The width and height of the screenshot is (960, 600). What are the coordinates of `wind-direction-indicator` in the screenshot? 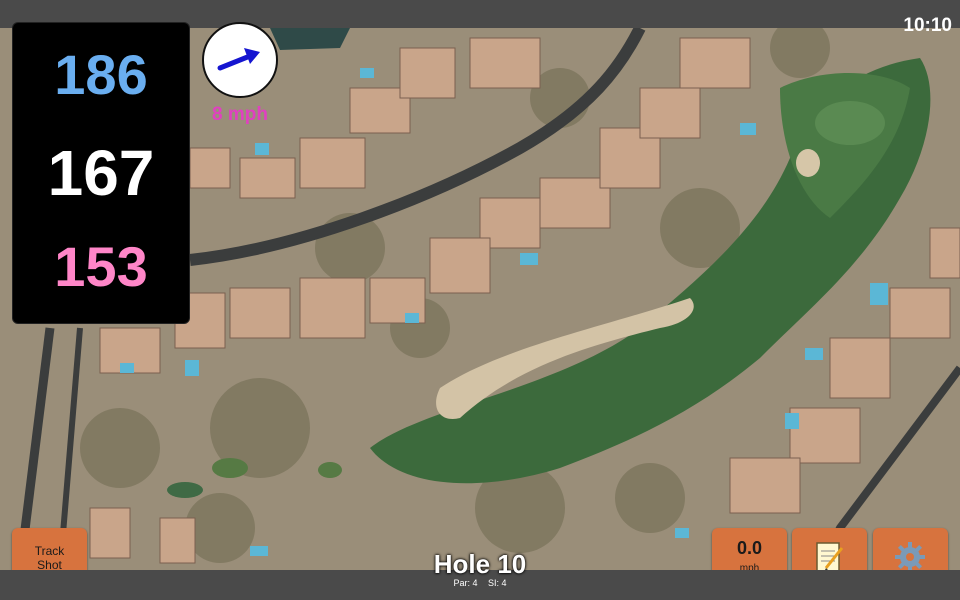 It's located at (240, 60).